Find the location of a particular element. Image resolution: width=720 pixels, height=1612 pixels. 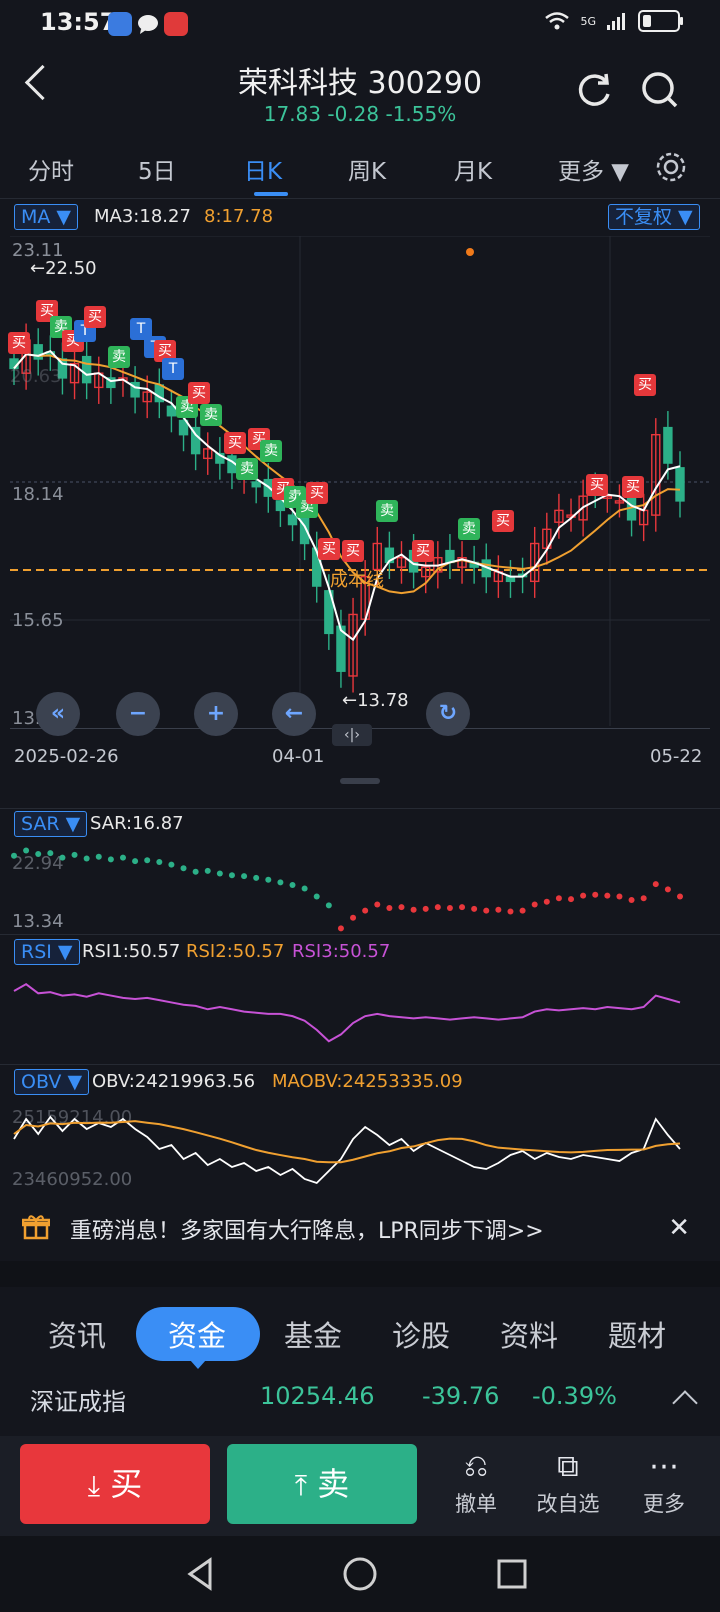

index-row: 深证成指 10254.46 -39.76 -0.39% is located at coordinates (360, 1400).